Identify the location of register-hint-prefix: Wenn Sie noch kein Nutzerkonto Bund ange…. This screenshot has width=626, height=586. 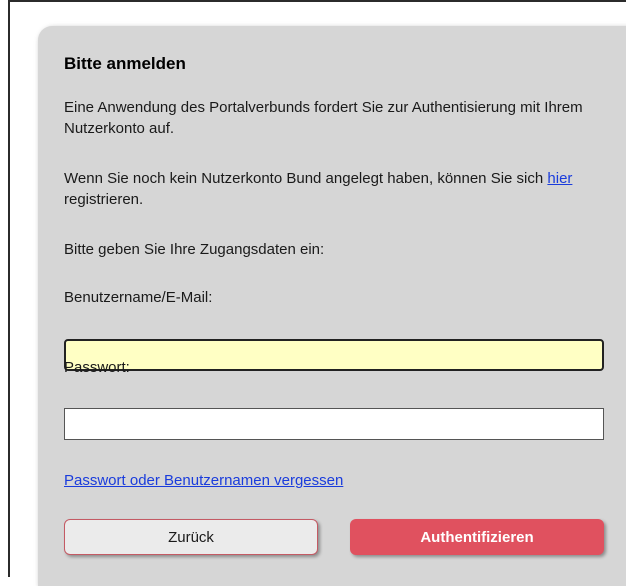
(306, 178).